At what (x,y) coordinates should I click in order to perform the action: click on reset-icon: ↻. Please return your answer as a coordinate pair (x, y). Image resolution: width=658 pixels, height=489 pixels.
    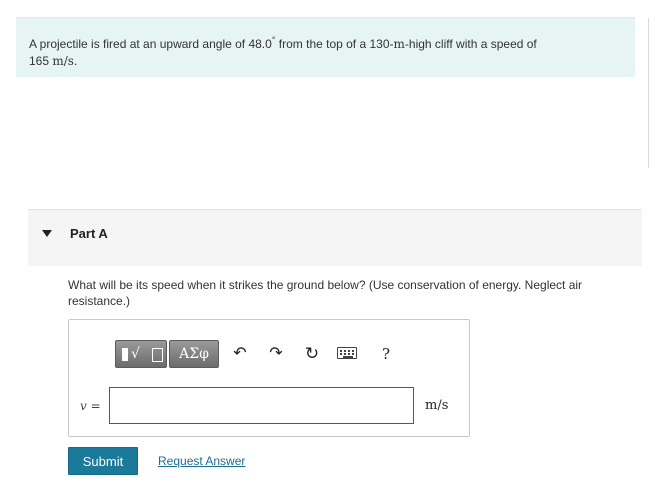
    Looking at the image, I should click on (312, 354).